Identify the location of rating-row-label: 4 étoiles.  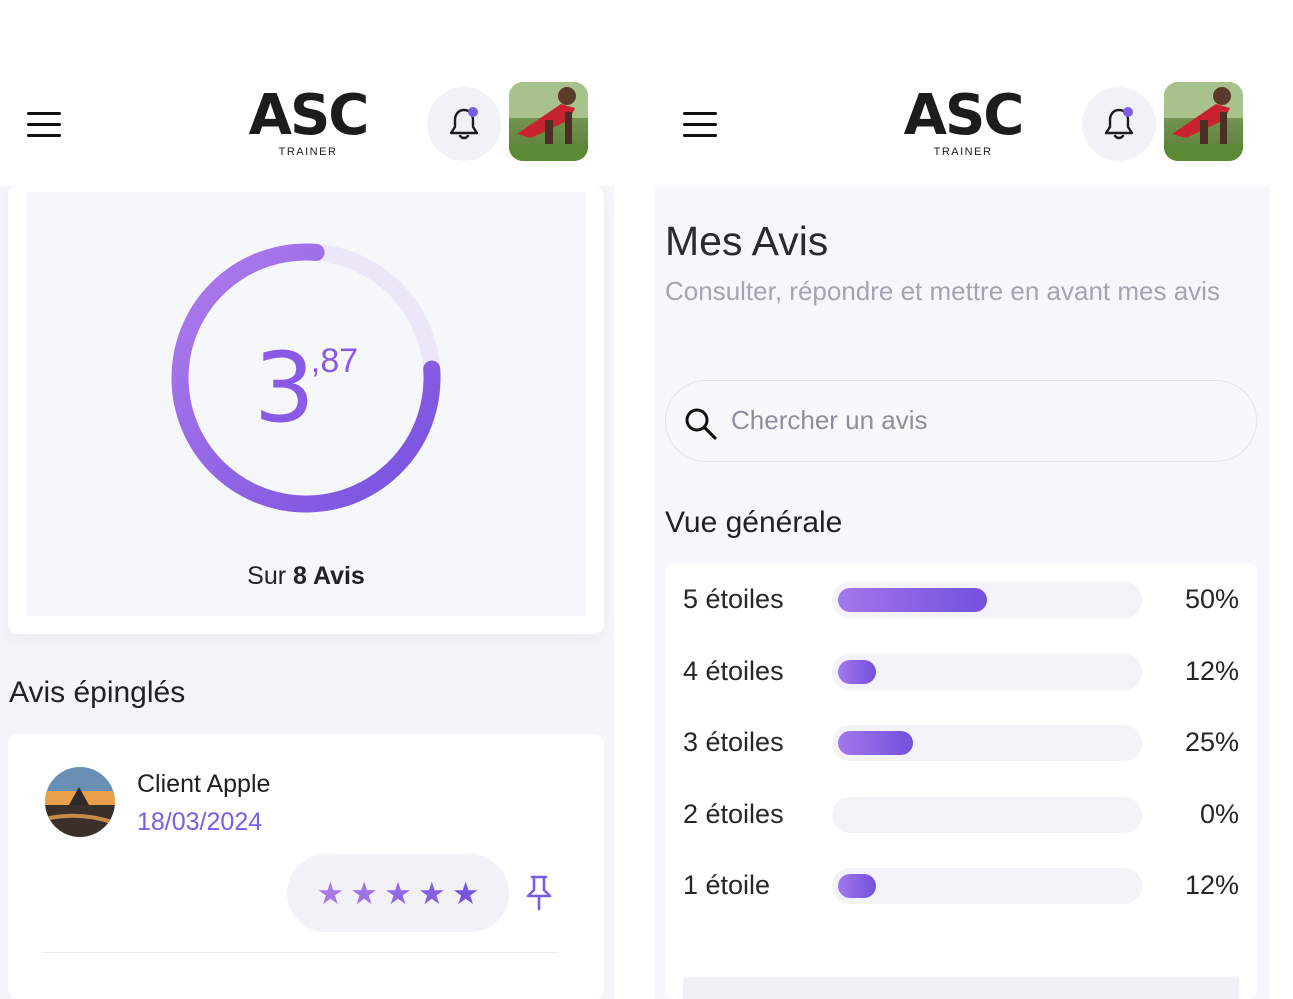
(733, 670).